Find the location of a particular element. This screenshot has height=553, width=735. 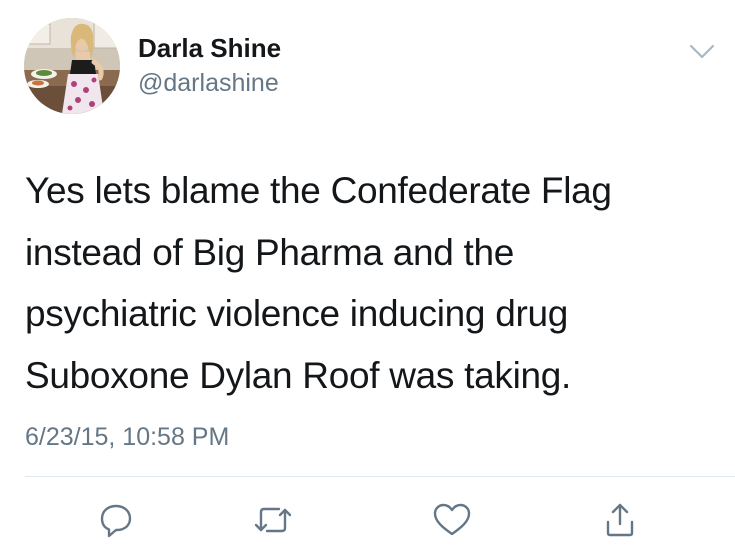

share-icon is located at coordinates (620, 520).